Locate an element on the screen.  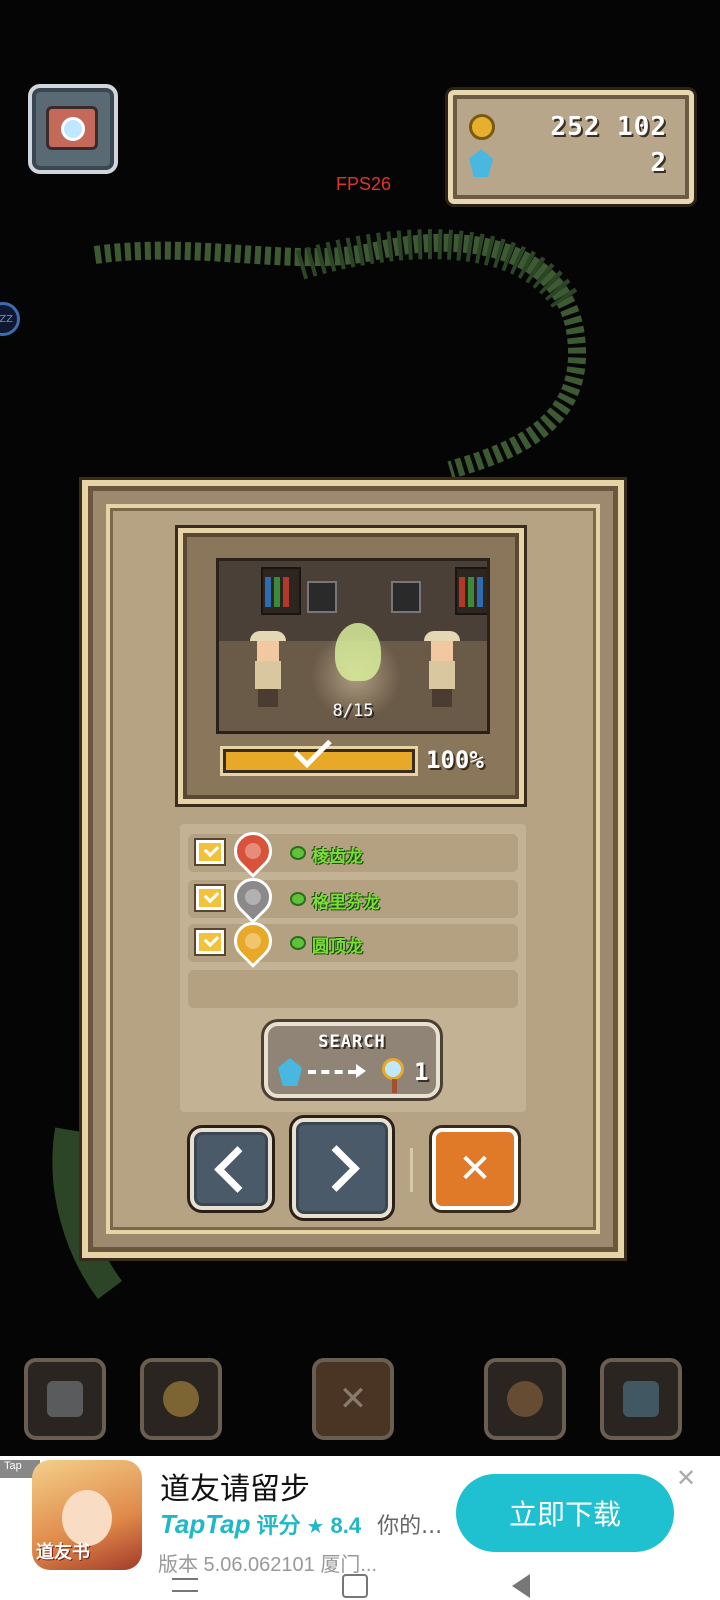
fps-counter: FPS26 is located at coordinates (364, 184).